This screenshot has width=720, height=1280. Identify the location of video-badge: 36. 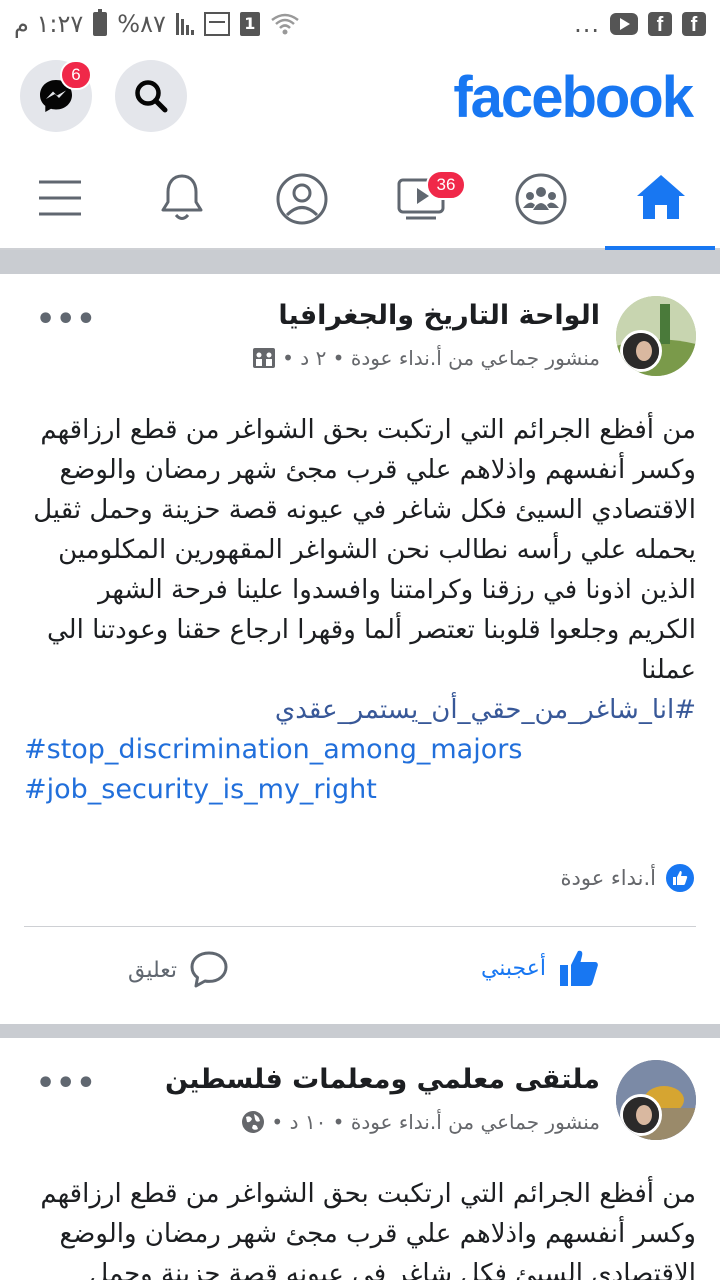
(446, 185).